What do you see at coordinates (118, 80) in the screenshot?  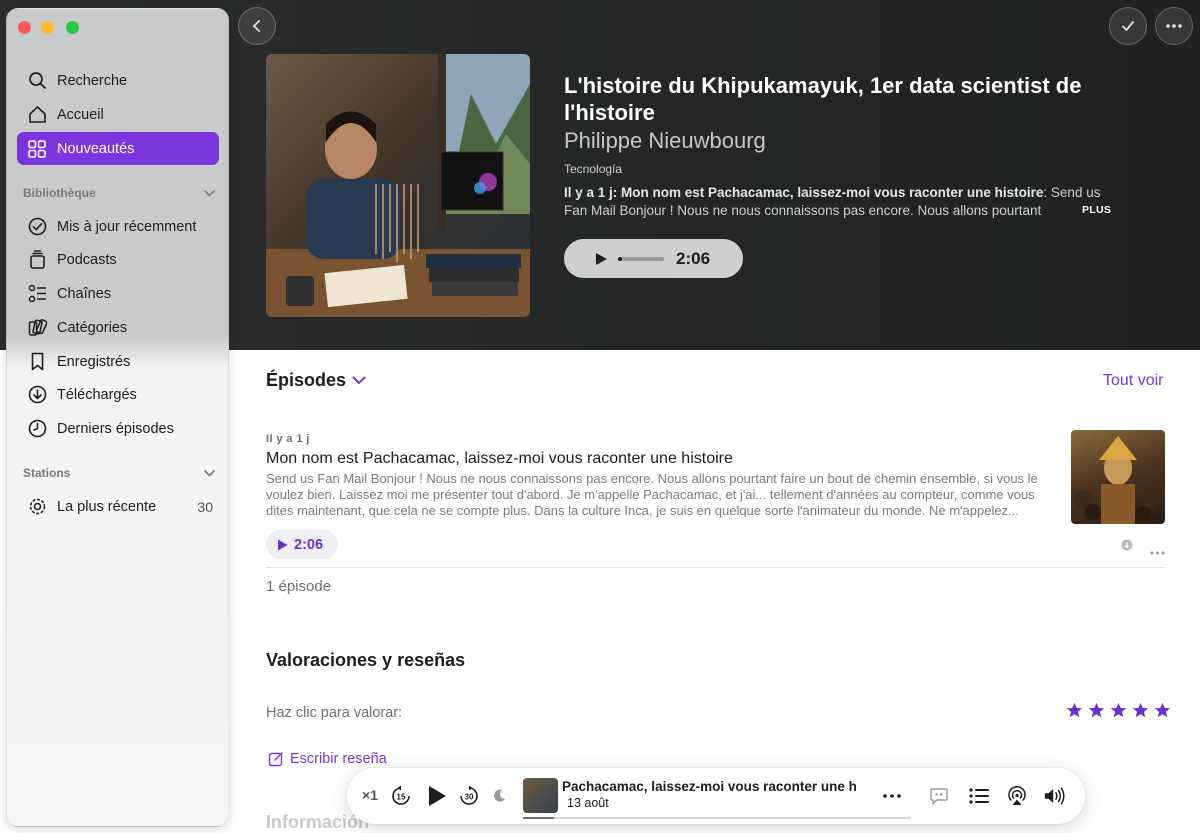 I see `sidebar-item-search: Recherche` at bounding box center [118, 80].